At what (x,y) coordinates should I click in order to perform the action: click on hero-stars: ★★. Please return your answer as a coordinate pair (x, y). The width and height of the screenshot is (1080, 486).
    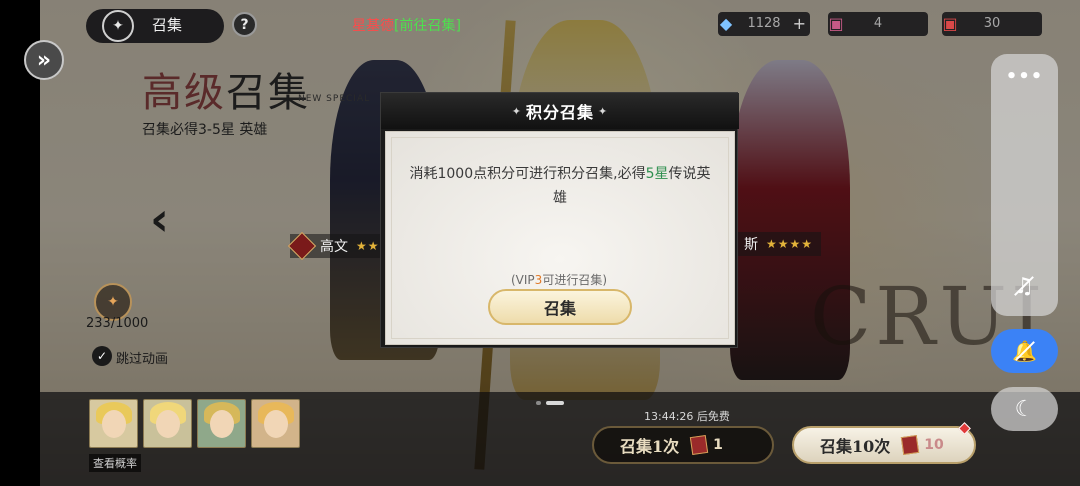
    Looking at the image, I should click on (368, 246).